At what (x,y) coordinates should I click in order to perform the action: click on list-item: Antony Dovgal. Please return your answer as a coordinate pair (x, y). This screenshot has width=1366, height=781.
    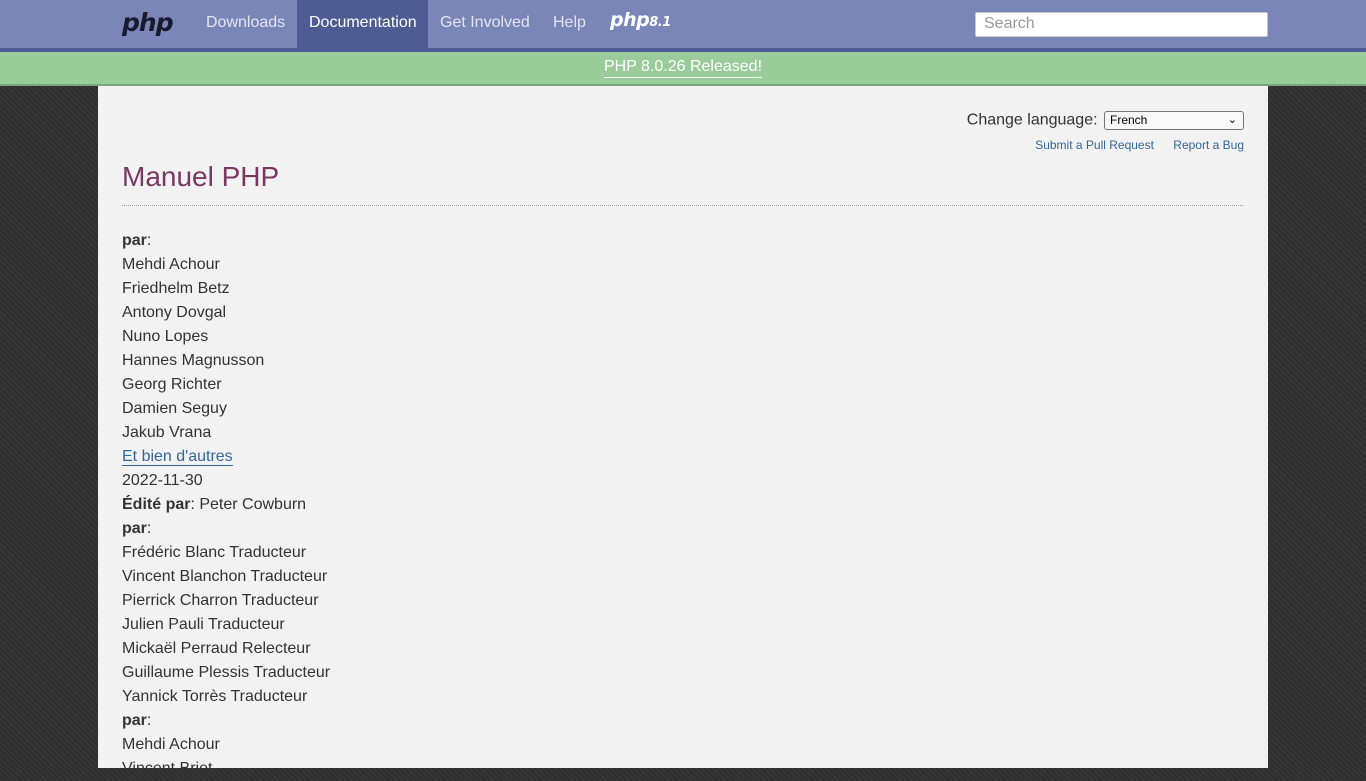
    Looking at the image, I should click on (174, 312).